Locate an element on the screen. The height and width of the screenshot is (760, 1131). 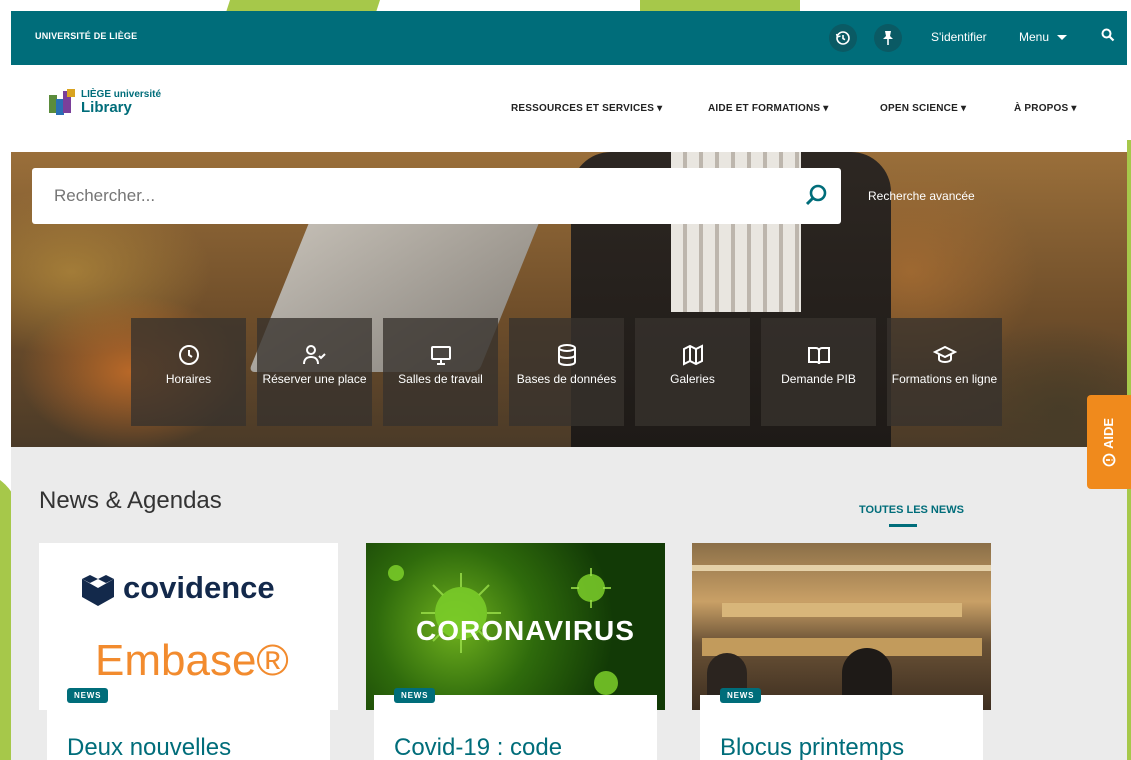
pin-icon is located at coordinates (888, 38).